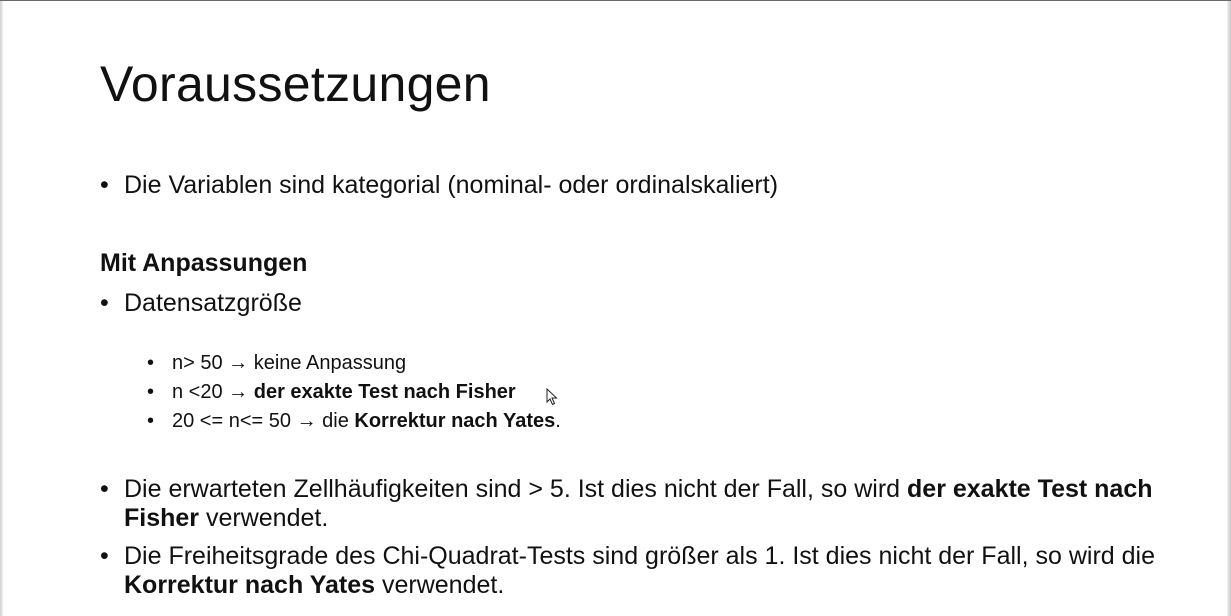 The image size is (1231, 616). What do you see at coordinates (384, 392) in the screenshot?
I see `sub-item-result: der exakte Test nach Fisher` at bounding box center [384, 392].